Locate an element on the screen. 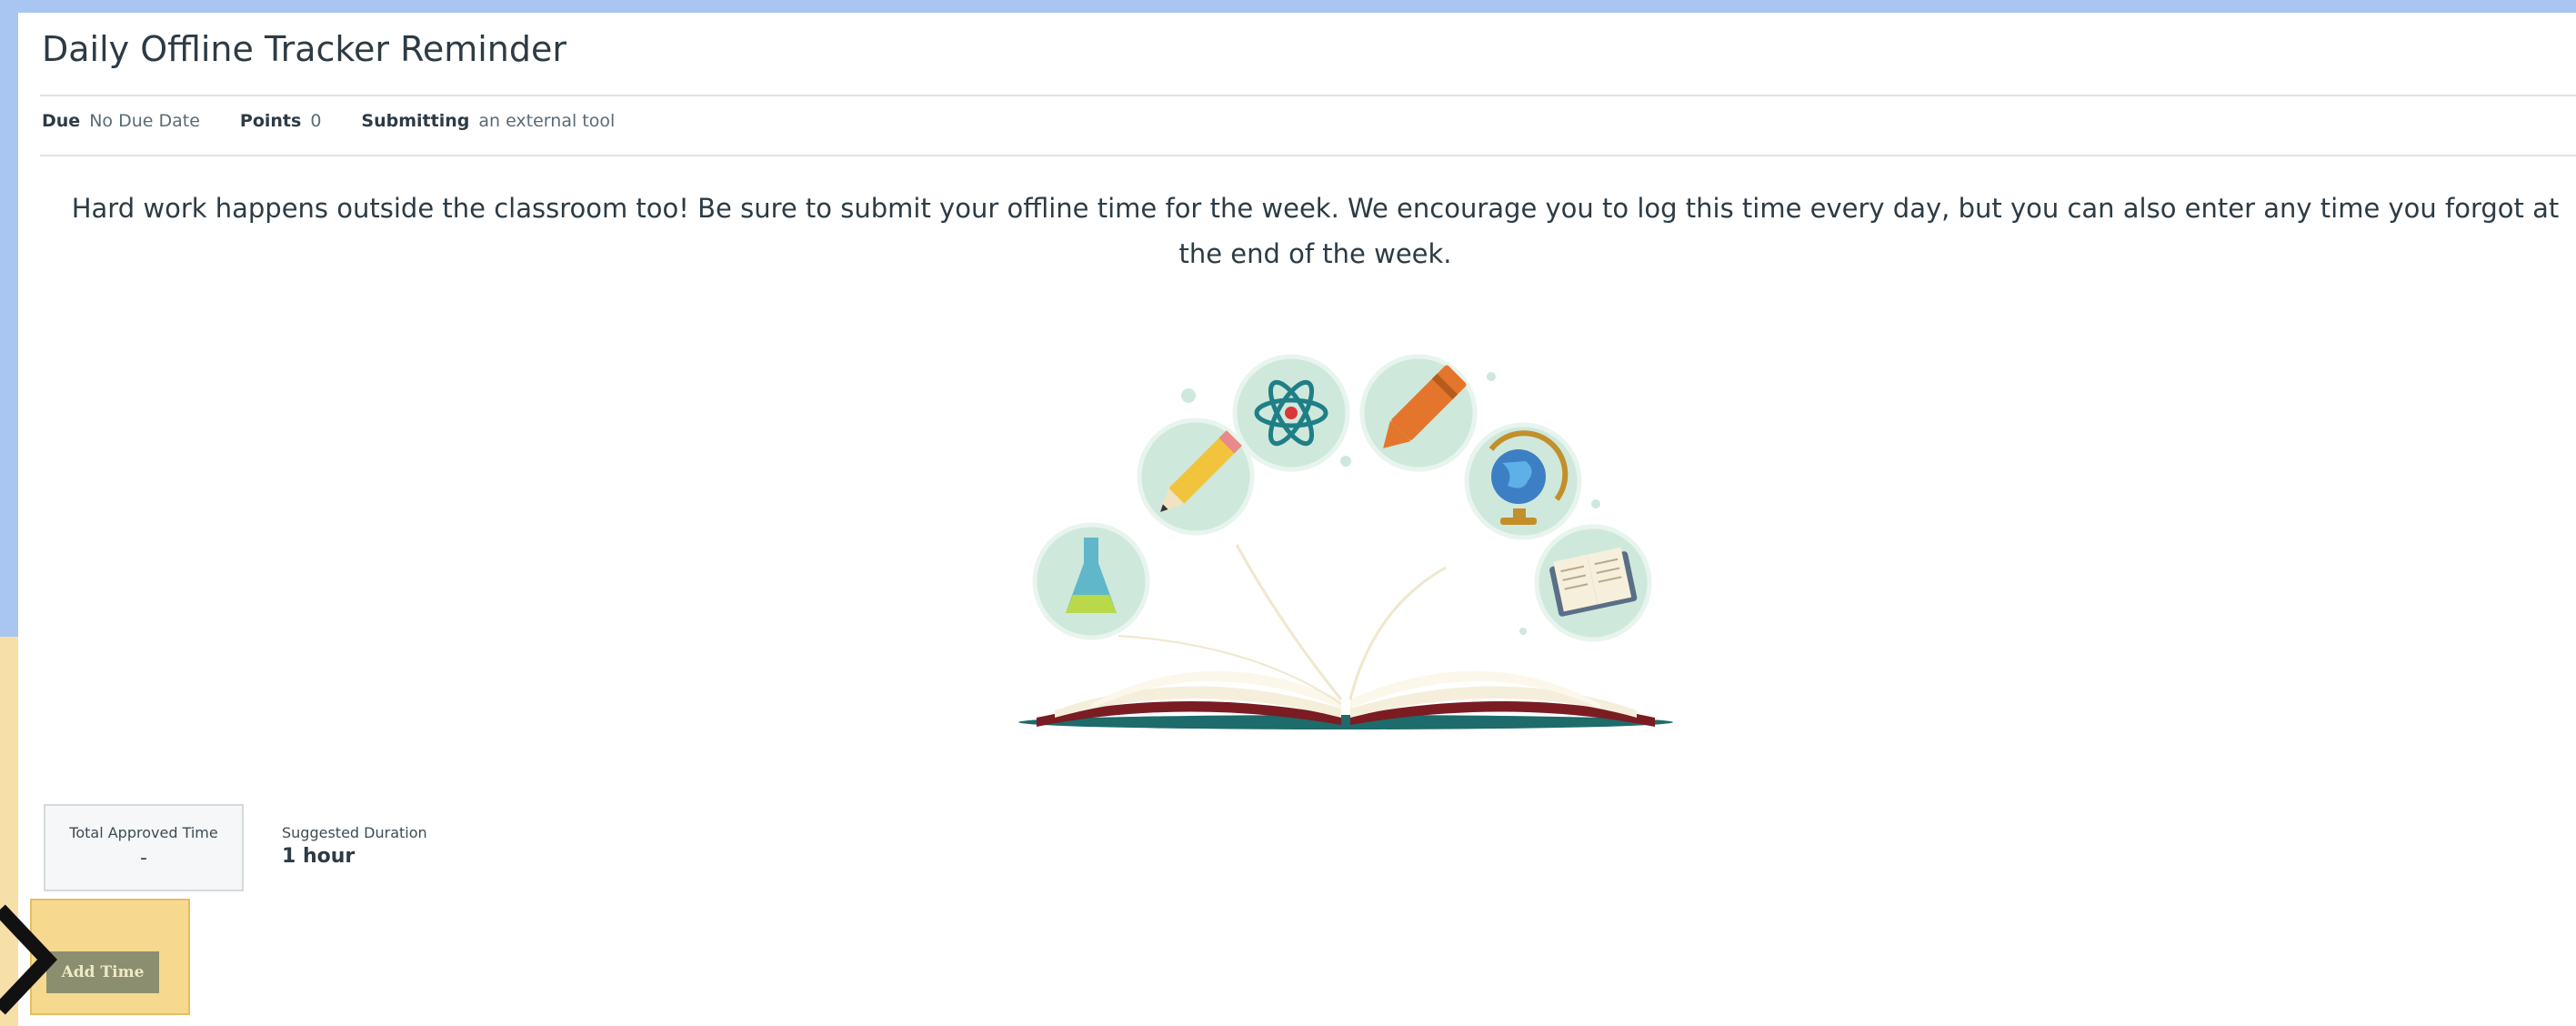 Image resolution: width=2576 pixels, height=1026 pixels. approved-time-label: Total Approved Time is located at coordinates (143, 832).